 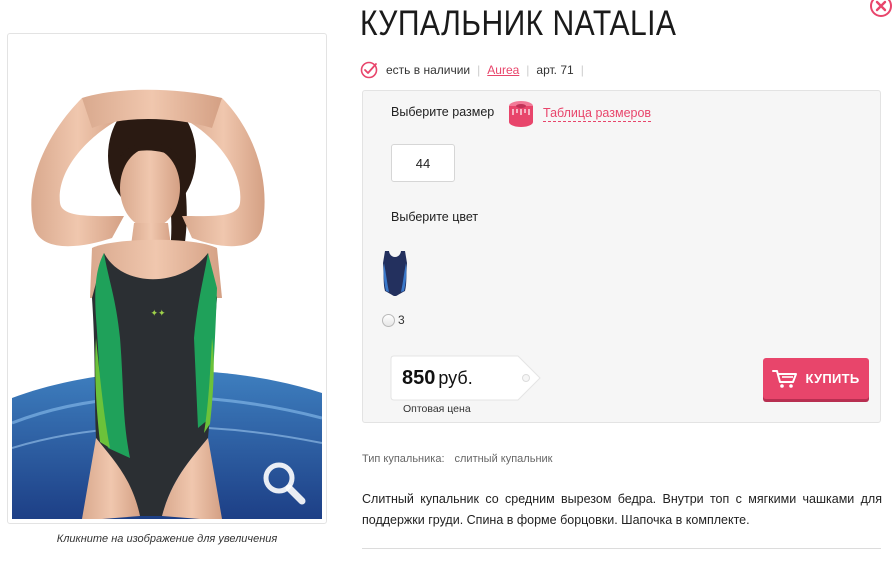 I want to click on price-tag: 850 руб., so click(x=466, y=378).